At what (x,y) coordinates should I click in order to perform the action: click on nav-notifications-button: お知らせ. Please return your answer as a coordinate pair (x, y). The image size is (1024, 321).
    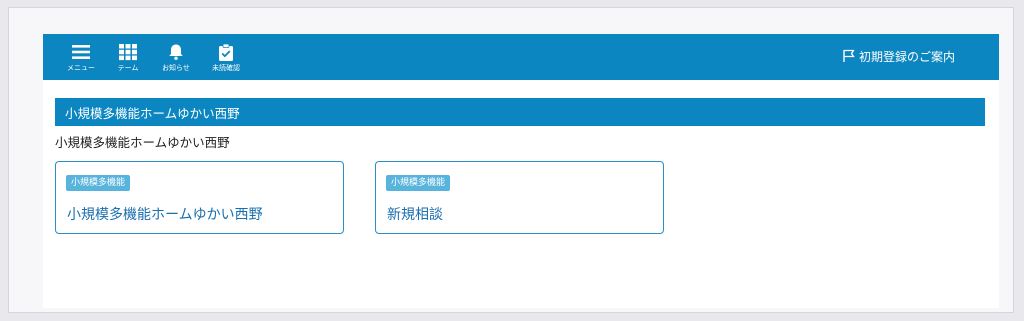
    Looking at the image, I should click on (176, 59).